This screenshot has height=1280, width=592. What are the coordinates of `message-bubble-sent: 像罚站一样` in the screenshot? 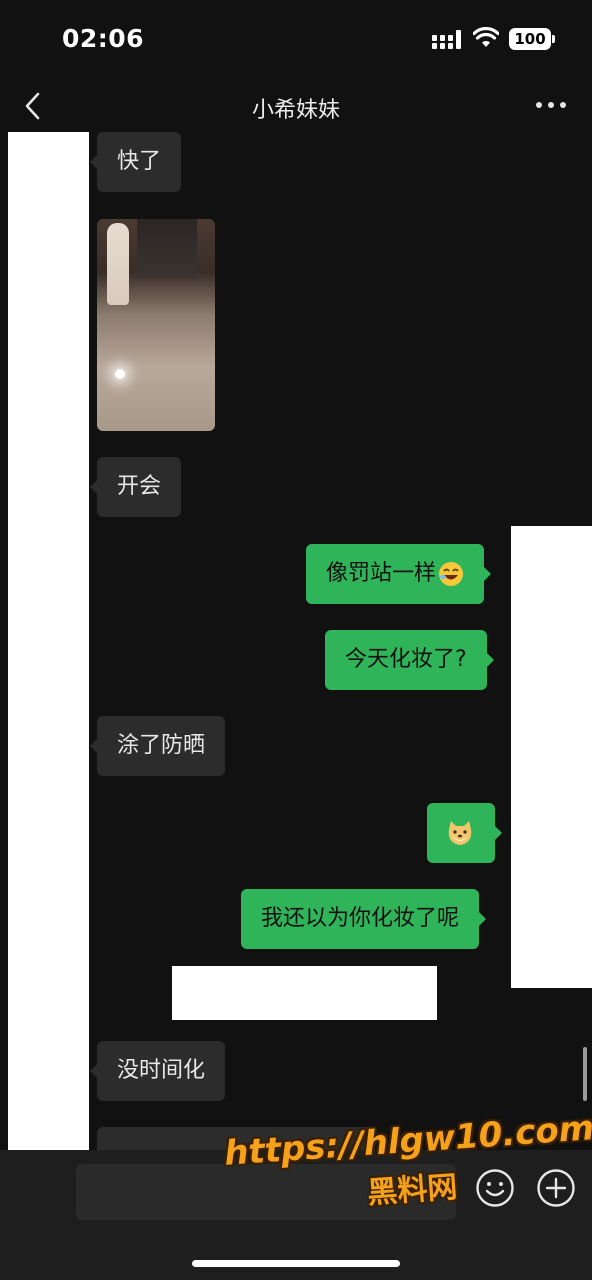 It's located at (399, 574).